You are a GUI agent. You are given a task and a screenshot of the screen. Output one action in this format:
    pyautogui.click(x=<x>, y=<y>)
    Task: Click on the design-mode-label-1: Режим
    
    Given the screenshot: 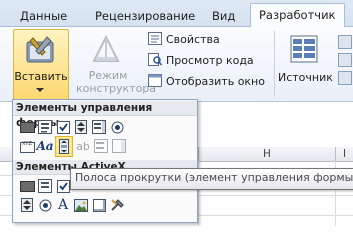 What is the action you would take?
    pyautogui.click(x=108, y=75)
    